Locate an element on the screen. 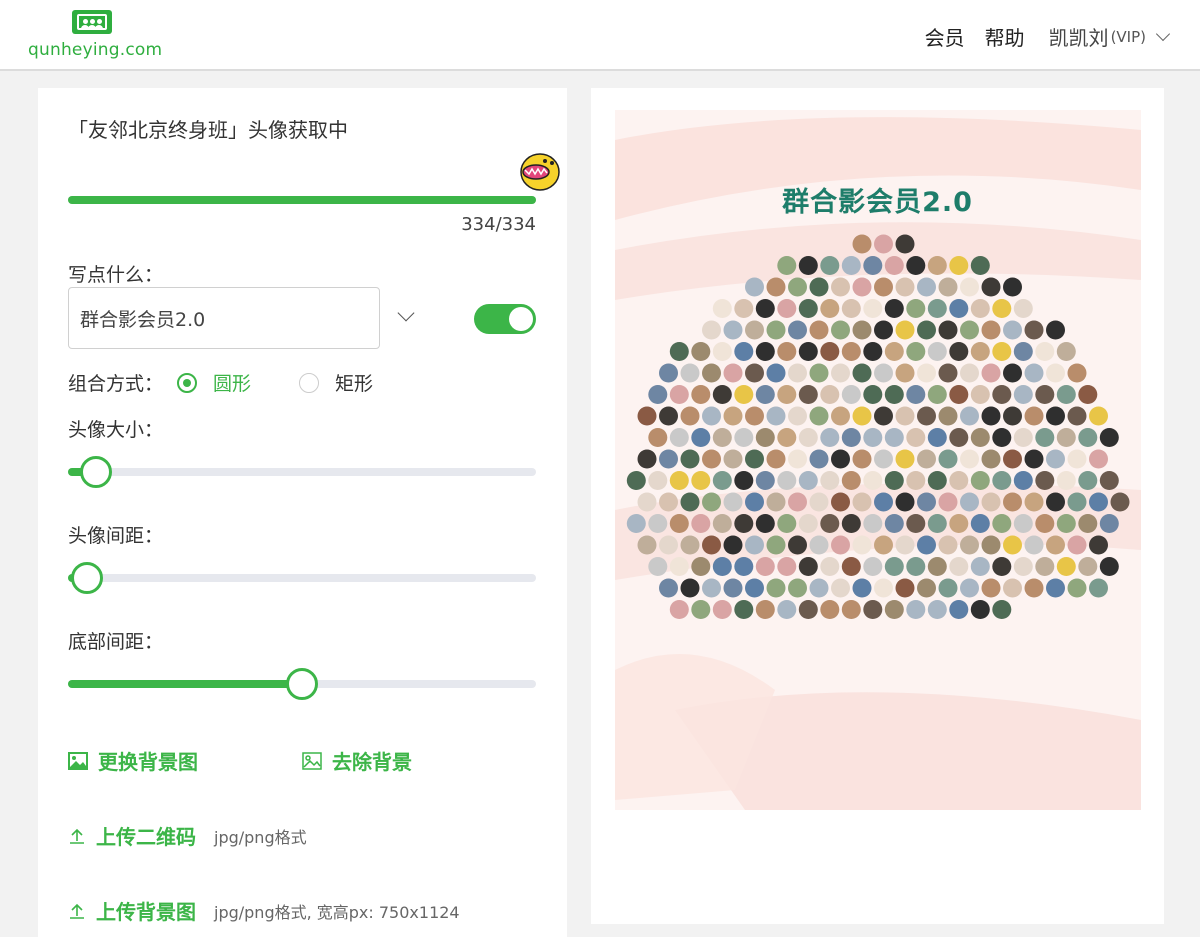  remove-background-button: 去除背景 is located at coordinates (357, 760).